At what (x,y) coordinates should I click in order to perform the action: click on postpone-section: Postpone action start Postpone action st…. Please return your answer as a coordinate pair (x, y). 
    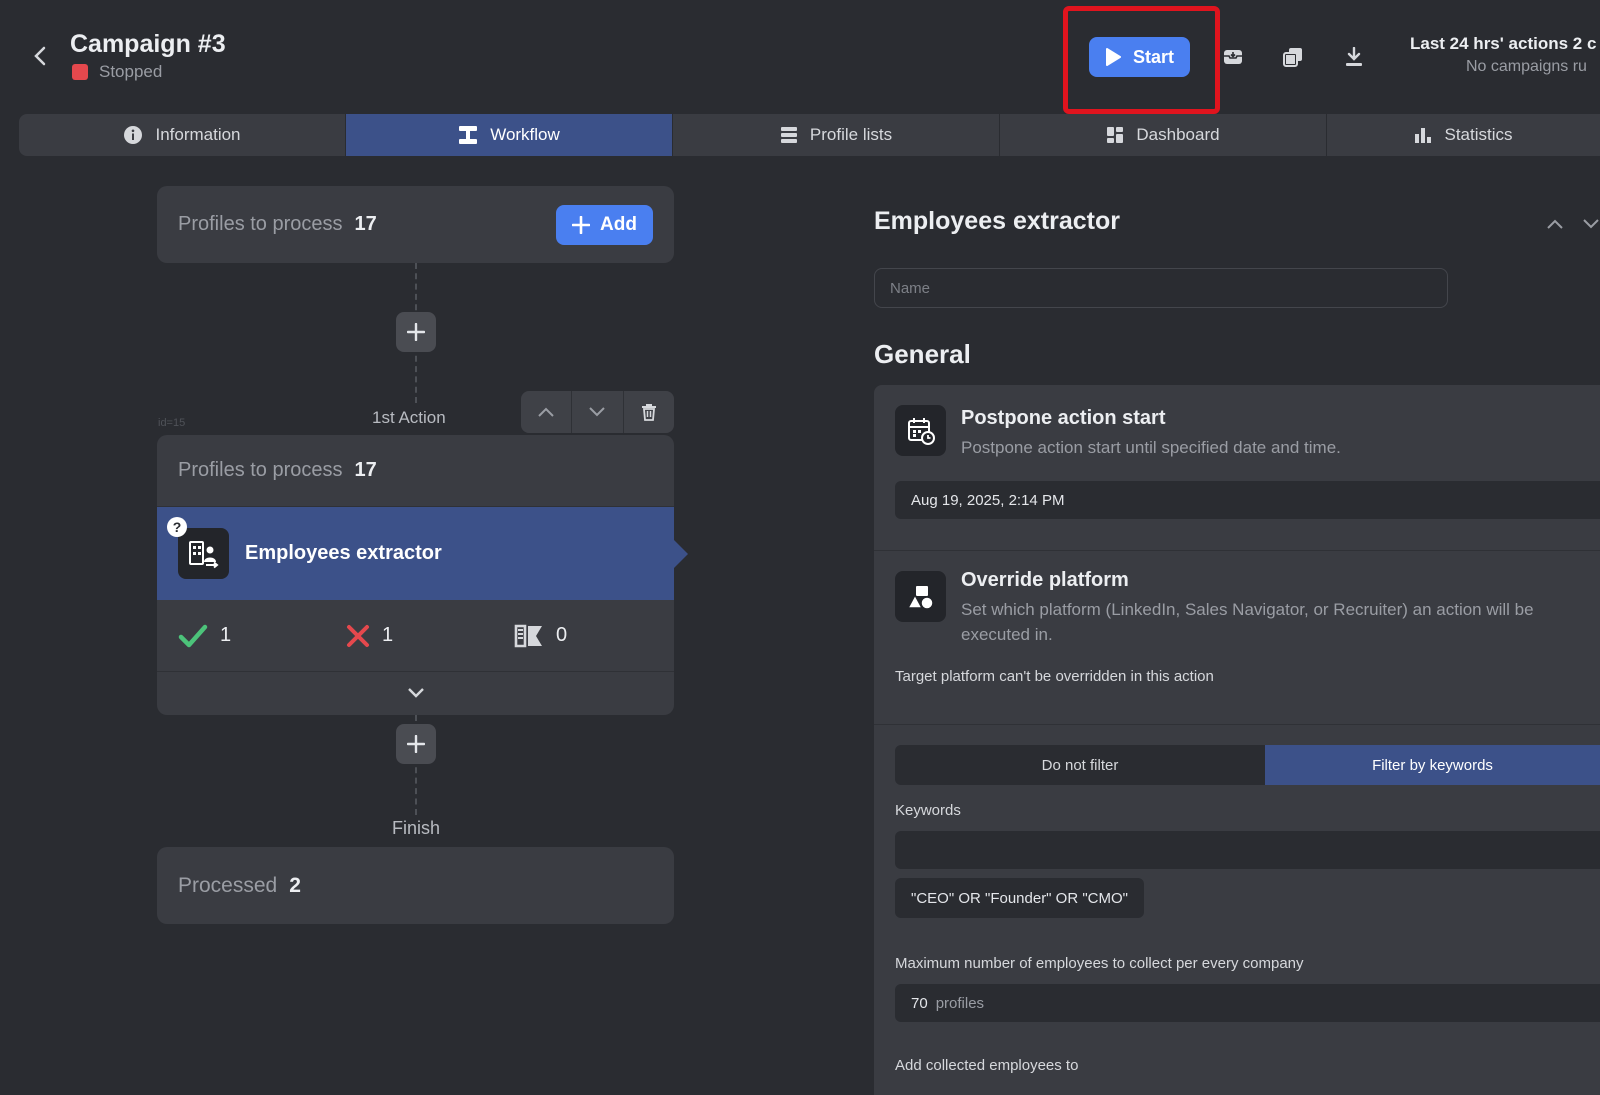
    Looking at the image, I should click on (1237, 468).